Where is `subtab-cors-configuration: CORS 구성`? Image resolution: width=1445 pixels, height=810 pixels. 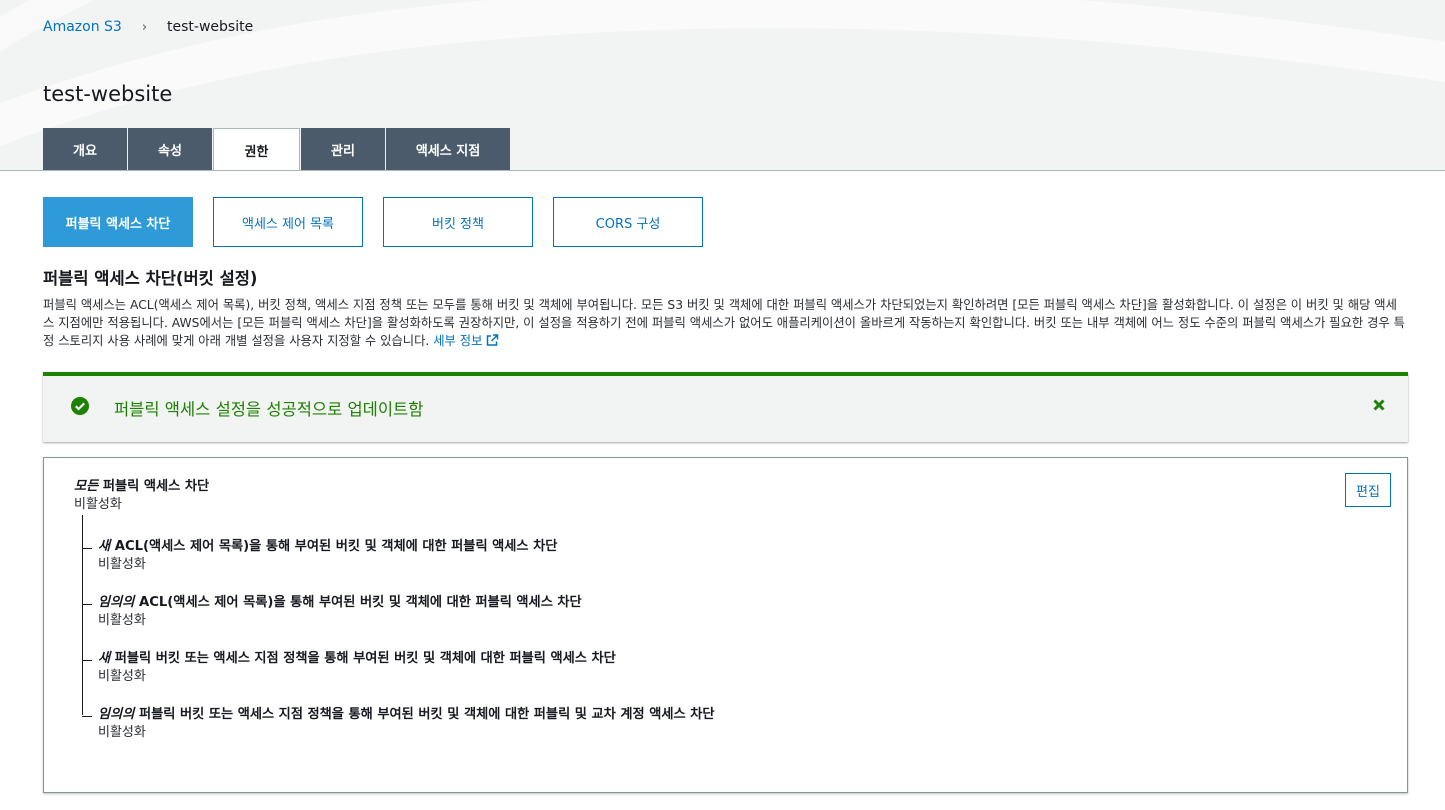
subtab-cors-configuration: CORS 구성 is located at coordinates (628, 222).